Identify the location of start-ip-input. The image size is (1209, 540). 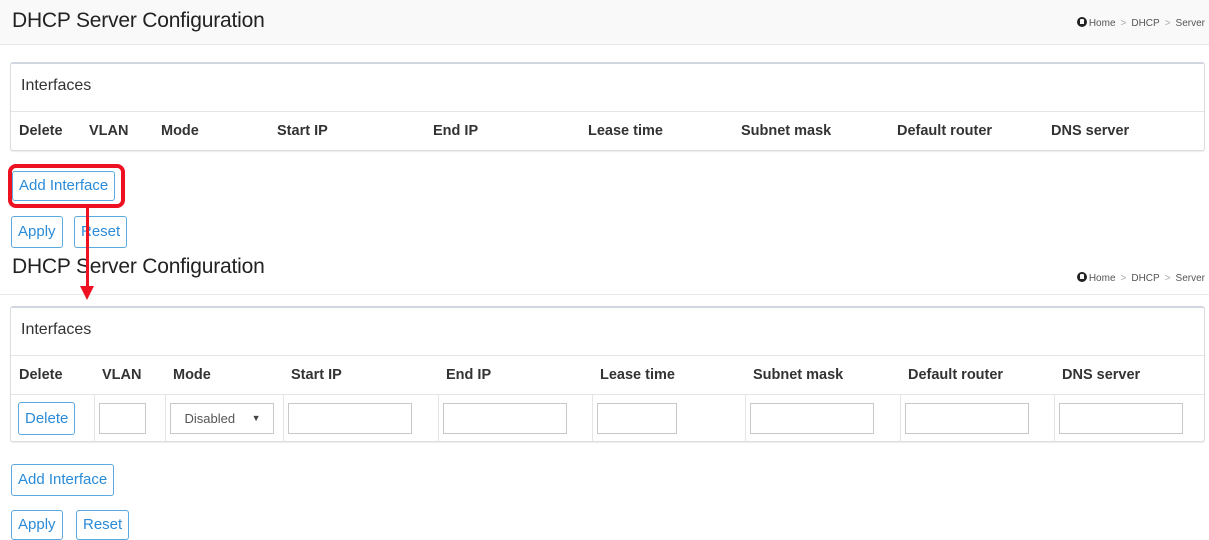
(349, 418).